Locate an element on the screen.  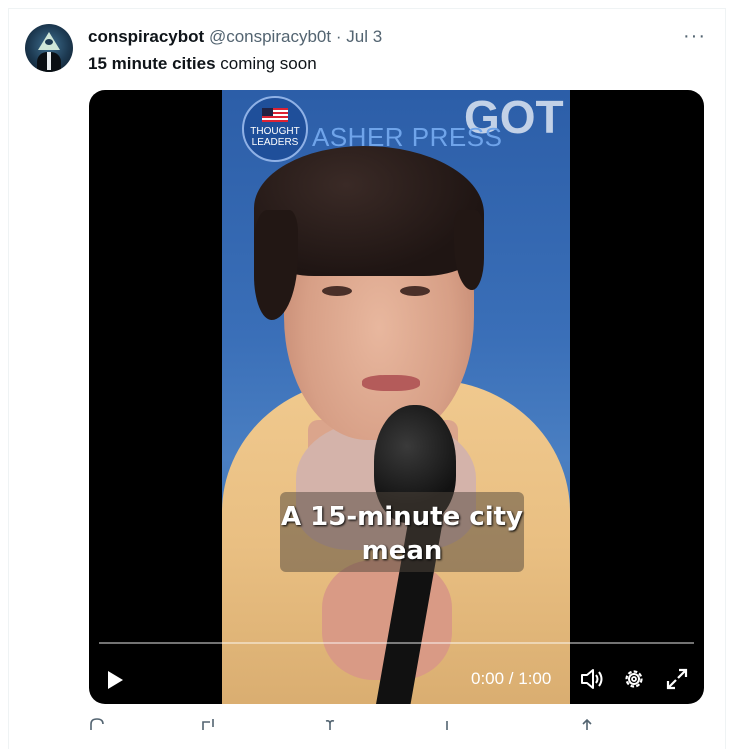
left-eye is located at coordinates (337, 291).